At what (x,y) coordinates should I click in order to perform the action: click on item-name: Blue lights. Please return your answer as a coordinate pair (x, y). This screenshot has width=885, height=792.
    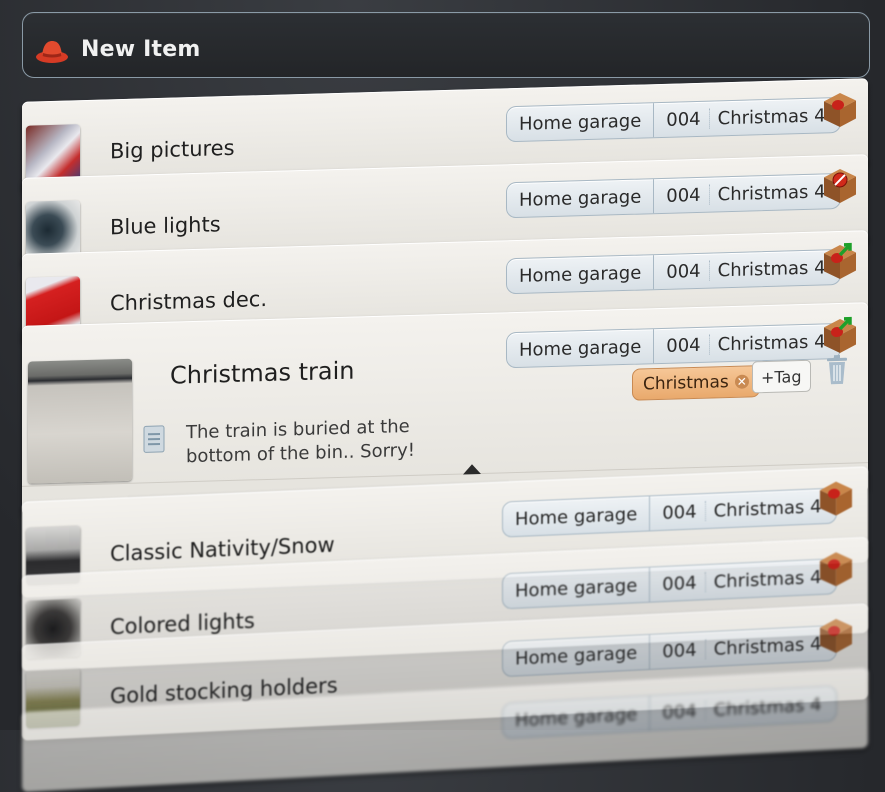
    Looking at the image, I should click on (165, 225).